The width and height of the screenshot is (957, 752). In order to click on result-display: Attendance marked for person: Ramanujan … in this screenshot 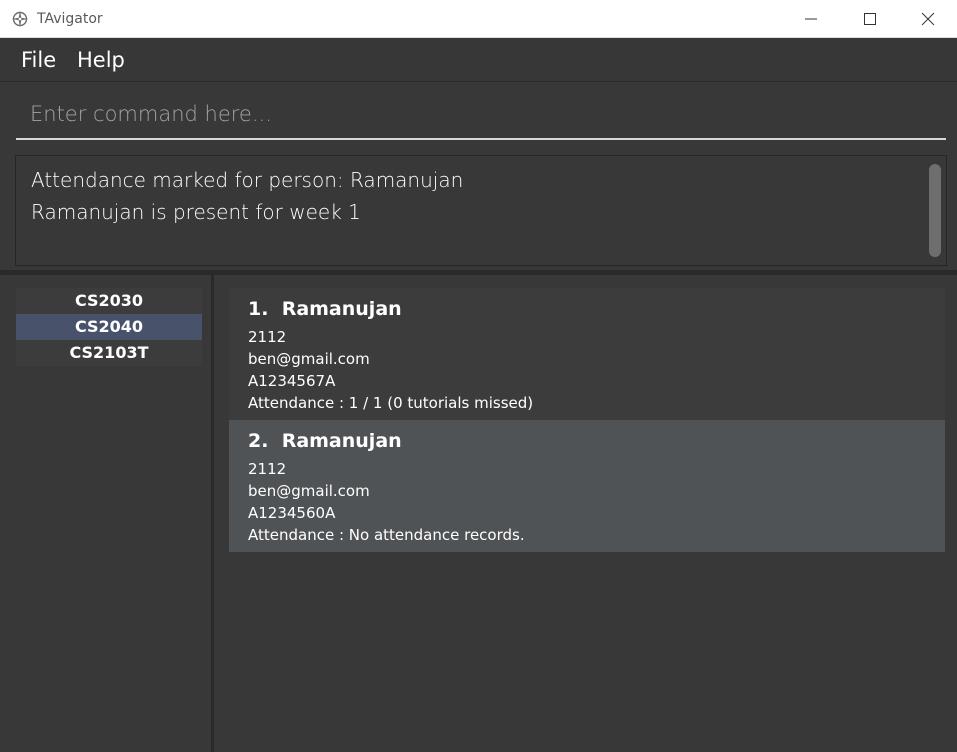, I will do `click(481, 210)`.